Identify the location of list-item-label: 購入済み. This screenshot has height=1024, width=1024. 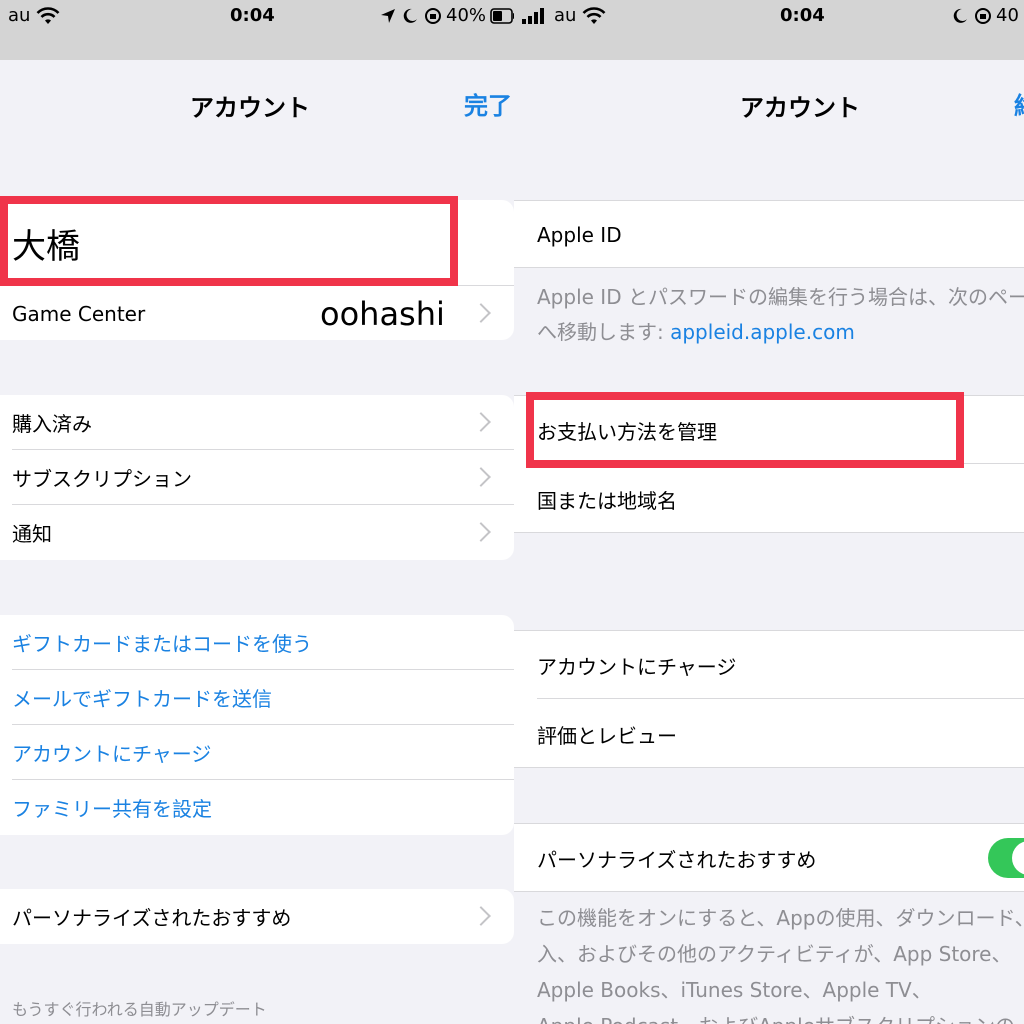
(52, 424).